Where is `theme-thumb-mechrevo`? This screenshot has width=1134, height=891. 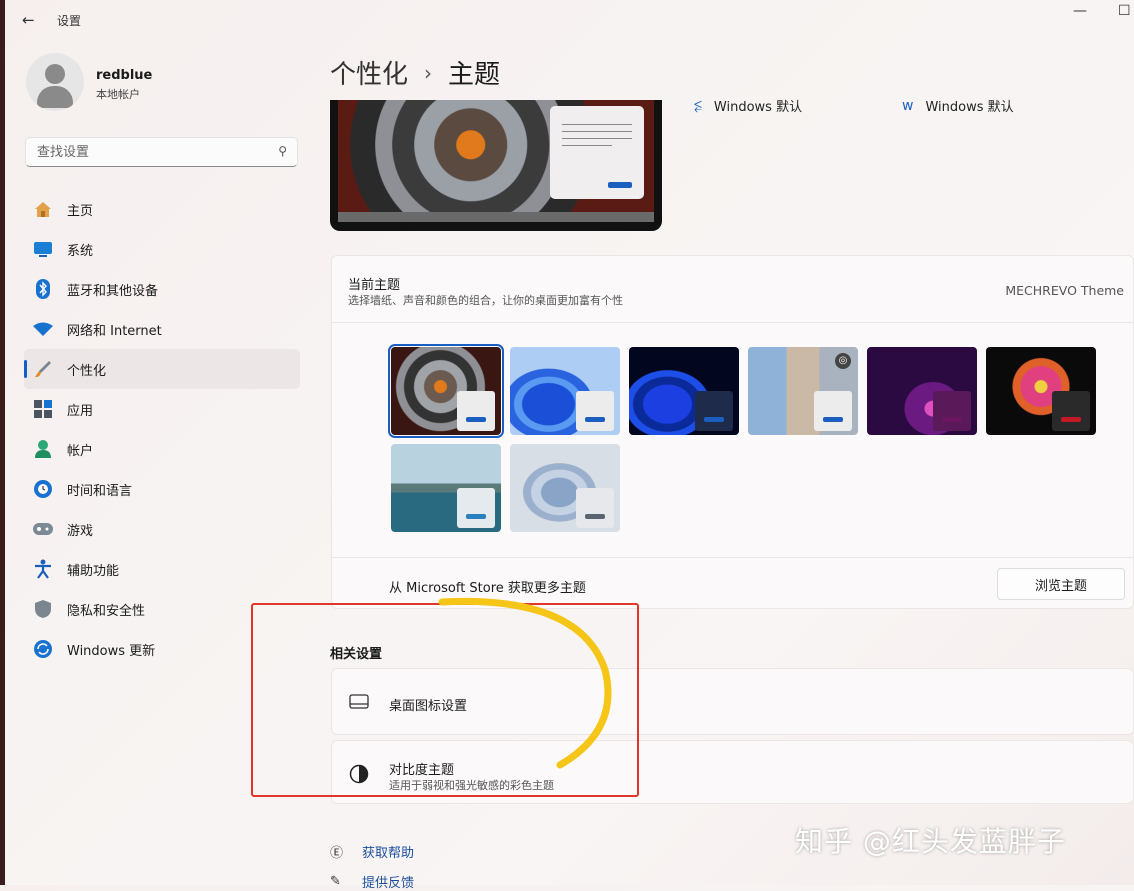
theme-thumb-mechrevo is located at coordinates (446, 391).